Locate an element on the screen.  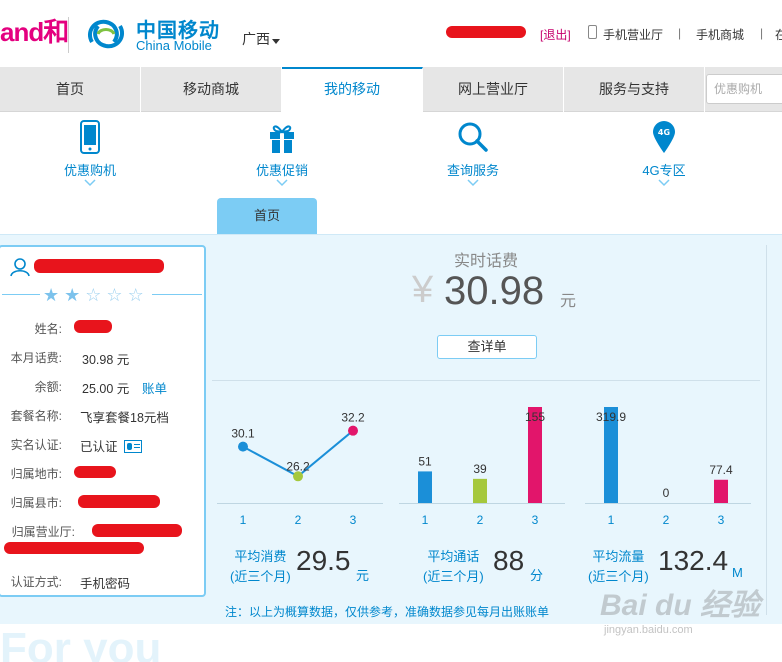
info-row-hall: 归属营业厅: is located at coordinates (102, 538).